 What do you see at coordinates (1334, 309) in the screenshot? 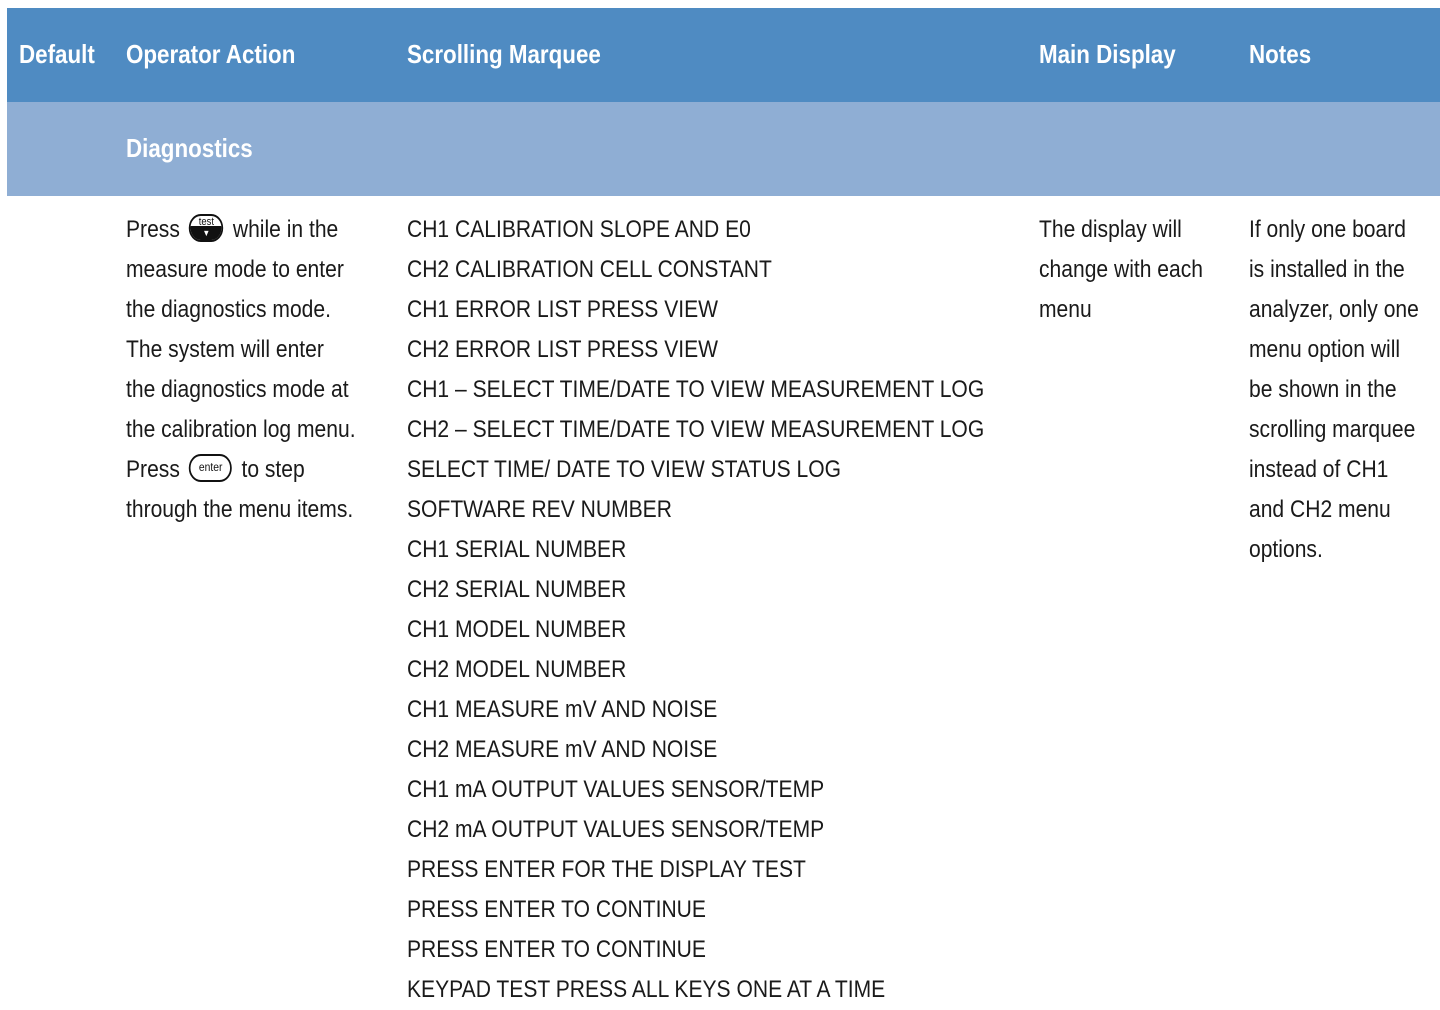
I see `notes-text: analyzer, only one` at bounding box center [1334, 309].